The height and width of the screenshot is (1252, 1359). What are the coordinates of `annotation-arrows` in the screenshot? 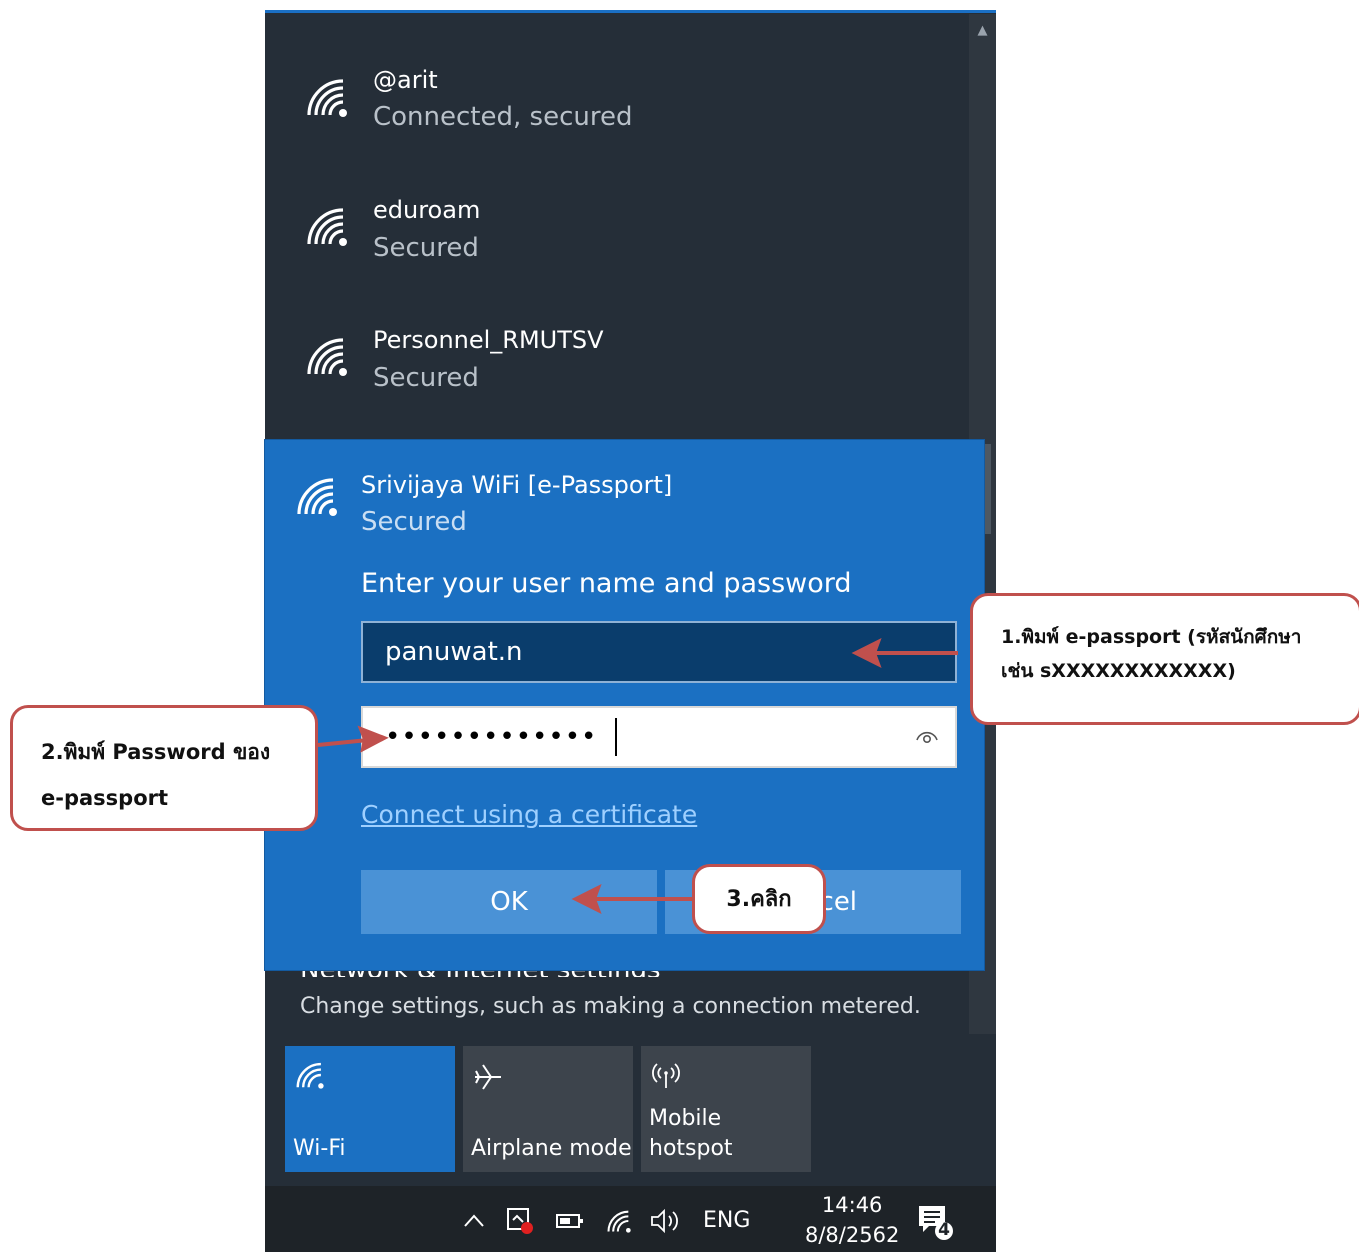 It's located at (637, 776).